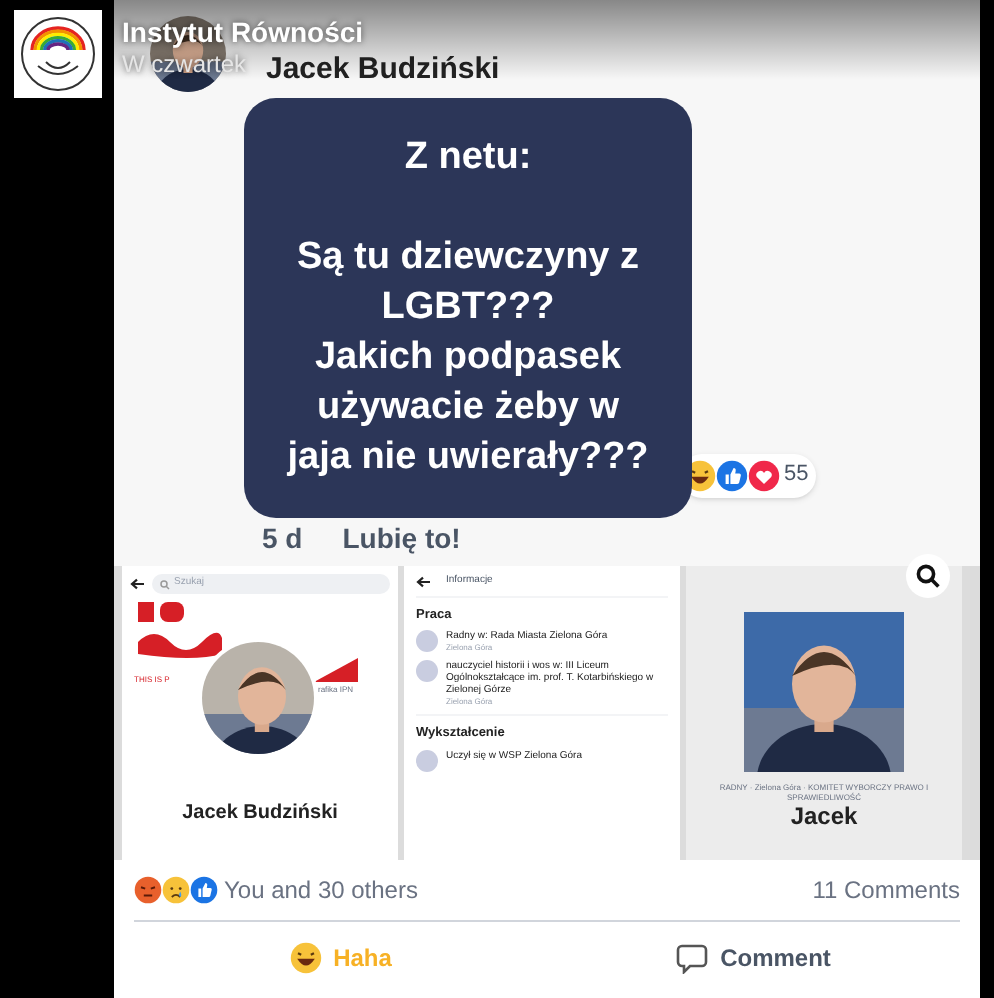 Image resolution: width=994 pixels, height=998 pixels. What do you see at coordinates (383, 70) in the screenshot?
I see `comment-author: Jacek Budziński` at bounding box center [383, 70].